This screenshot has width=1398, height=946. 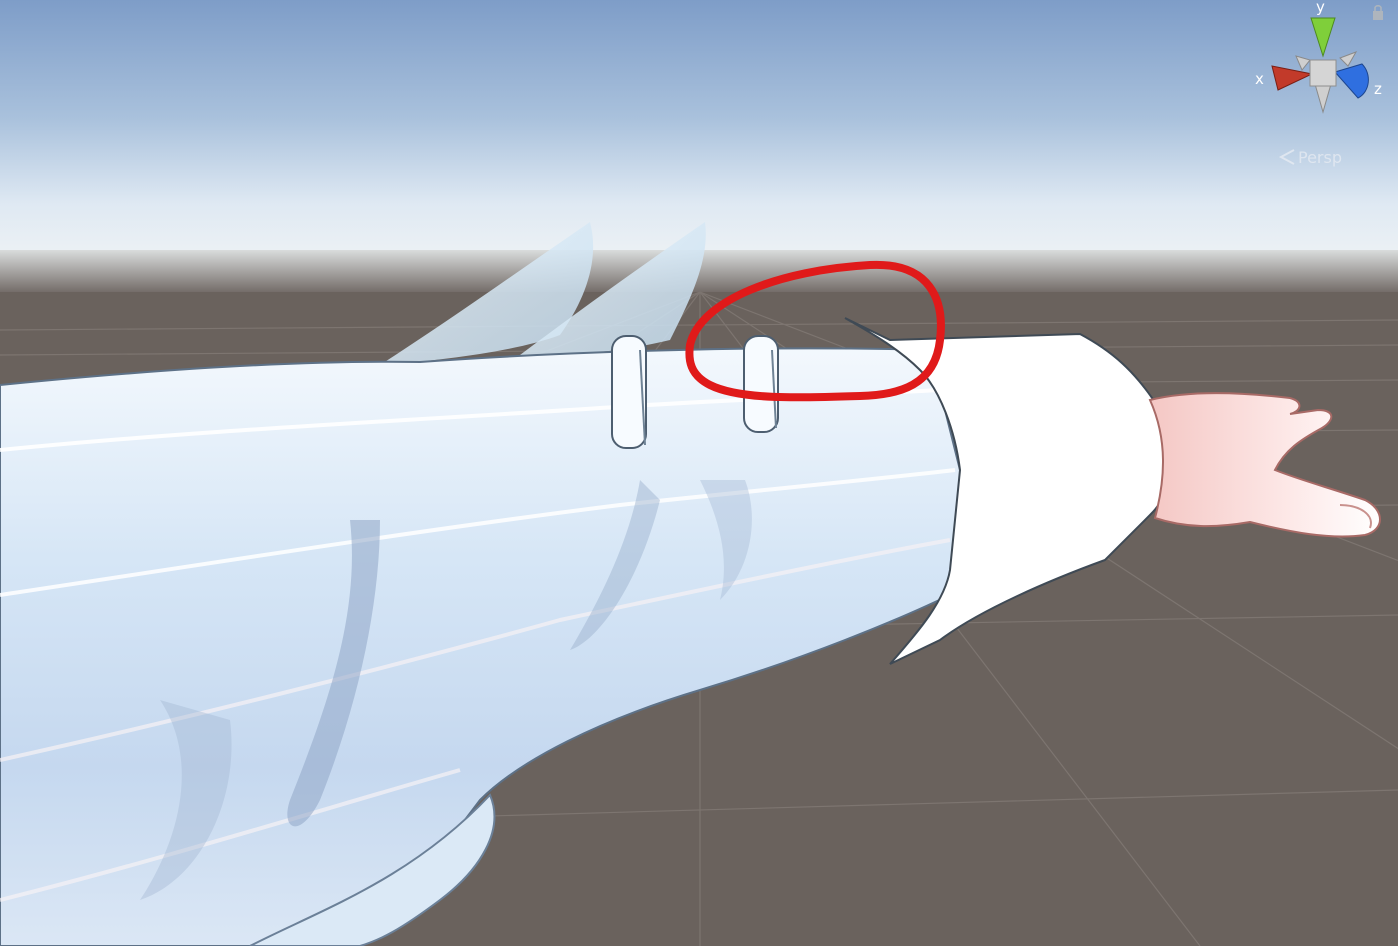 What do you see at coordinates (629, 392) in the screenshot?
I see `sleeve-clasp-left` at bounding box center [629, 392].